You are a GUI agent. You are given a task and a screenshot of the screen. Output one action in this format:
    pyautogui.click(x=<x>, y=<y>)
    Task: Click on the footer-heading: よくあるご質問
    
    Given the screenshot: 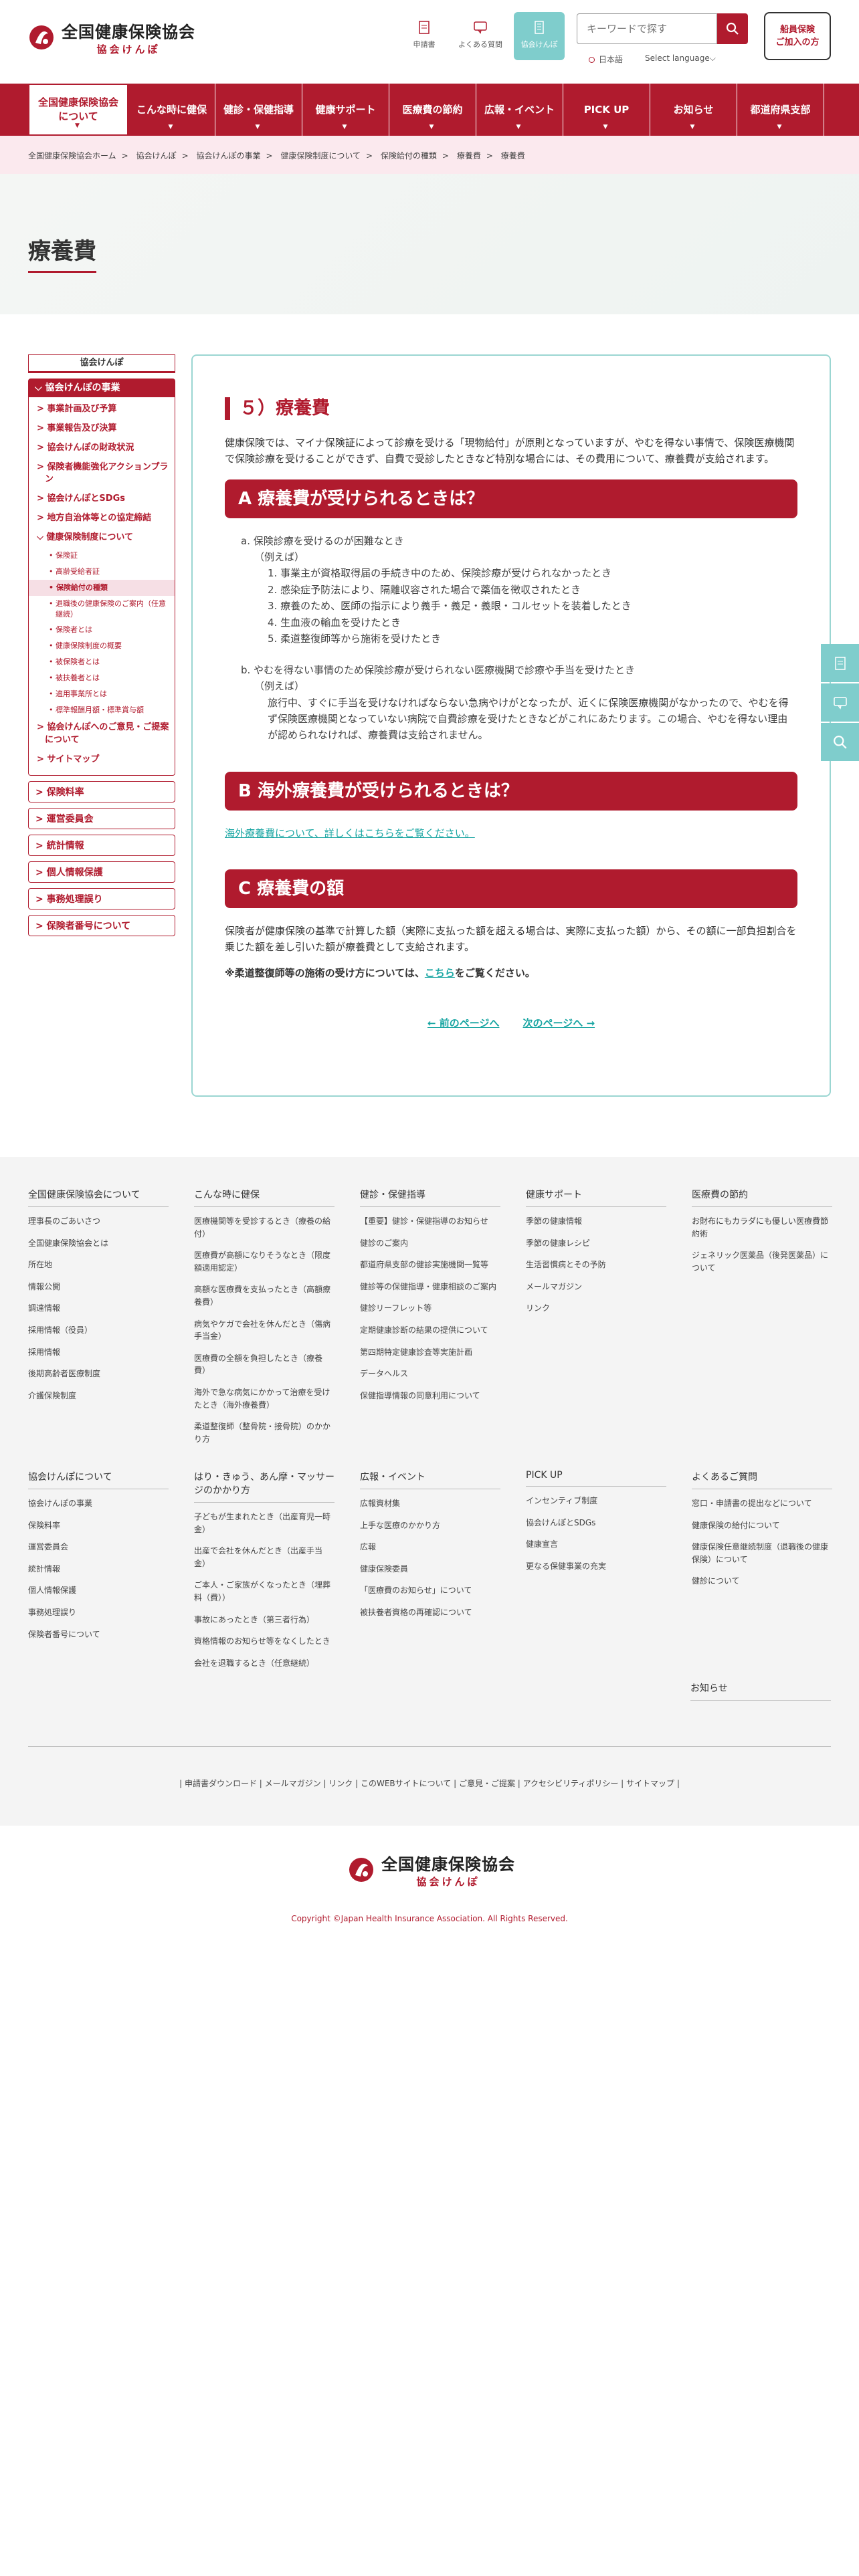 What is the action you would take?
    pyautogui.click(x=762, y=1480)
    